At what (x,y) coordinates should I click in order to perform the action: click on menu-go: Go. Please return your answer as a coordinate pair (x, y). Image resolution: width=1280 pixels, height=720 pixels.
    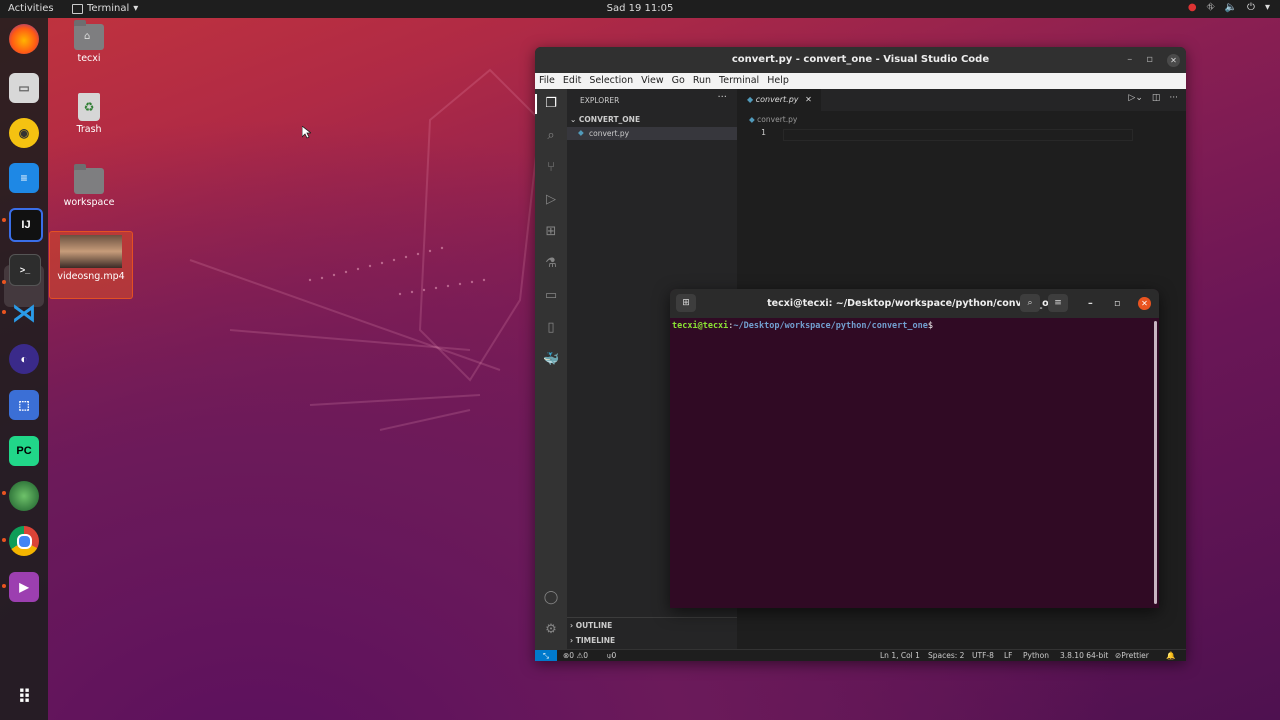
    Looking at the image, I should click on (678, 81).